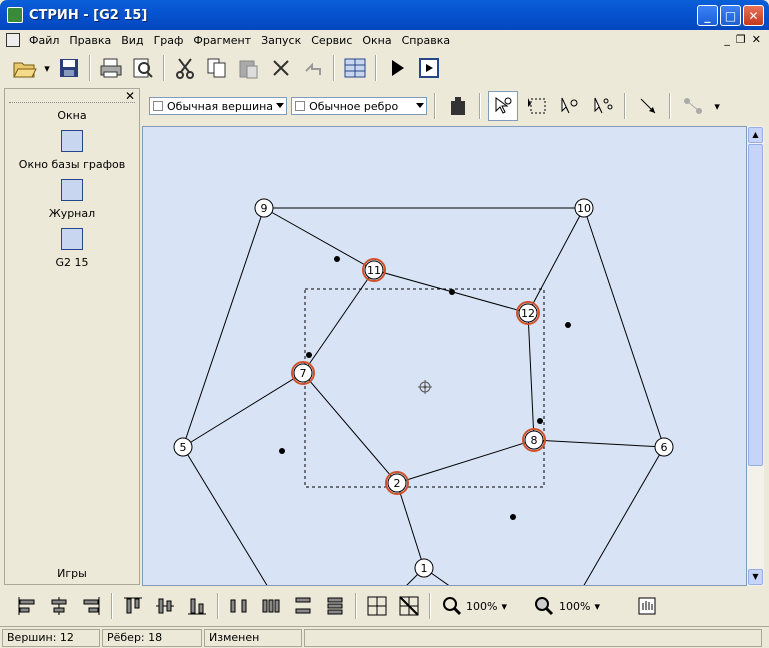 The height and width of the screenshot is (648, 769). What do you see at coordinates (303, 373) in the screenshot?
I see `graph-vertex-selected: 7` at bounding box center [303, 373].